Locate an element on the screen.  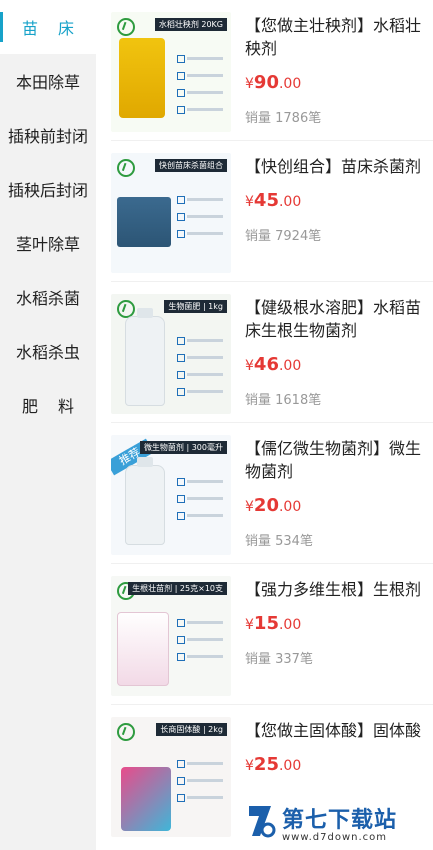
sidebar-item-seedbed: 苗床 is located at coordinates (48, 27).